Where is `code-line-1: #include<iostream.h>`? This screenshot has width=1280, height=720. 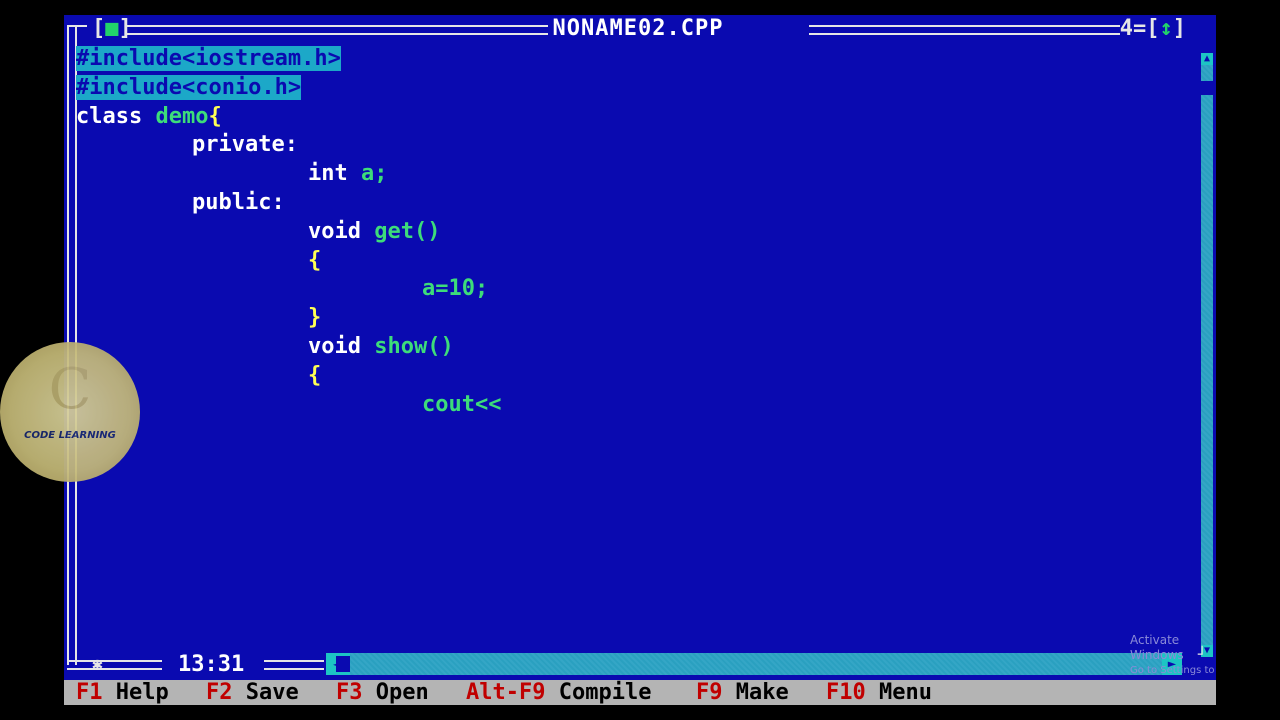
code-line-1: #include<iostream.h> is located at coordinates (208, 59).